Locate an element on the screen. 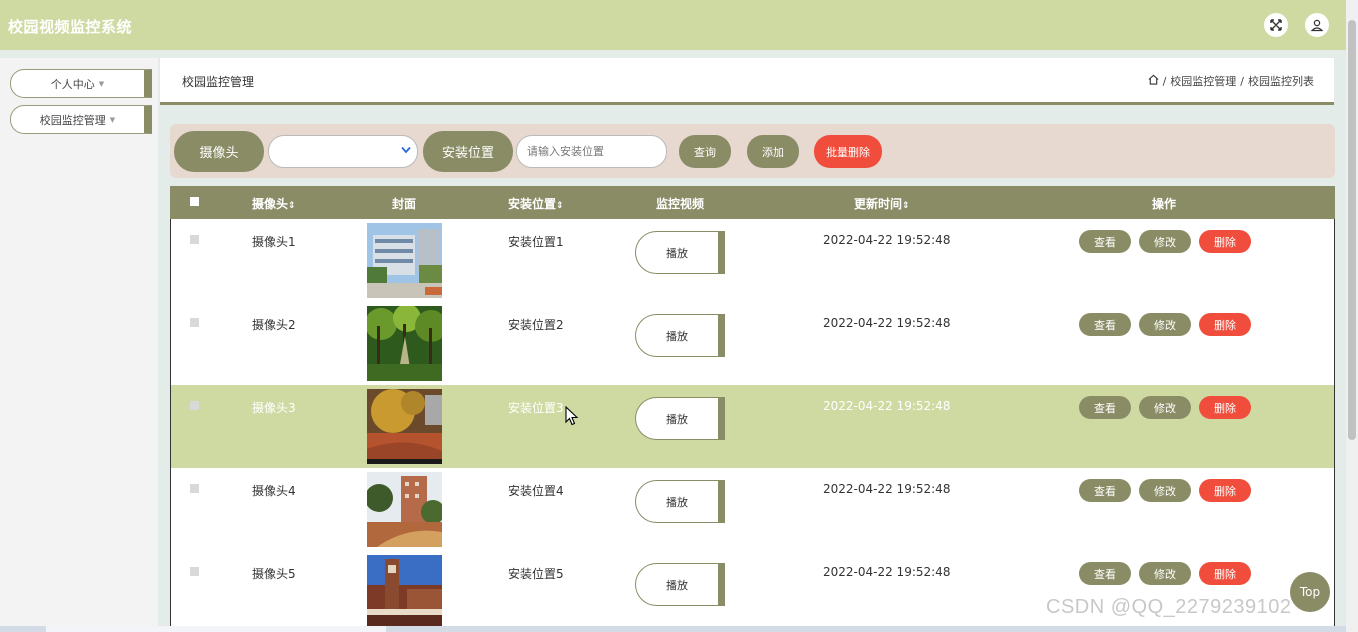 This screenshot has width=1358, height=632. camera-name: 摄像头3 is located at coordinates (274, 408).